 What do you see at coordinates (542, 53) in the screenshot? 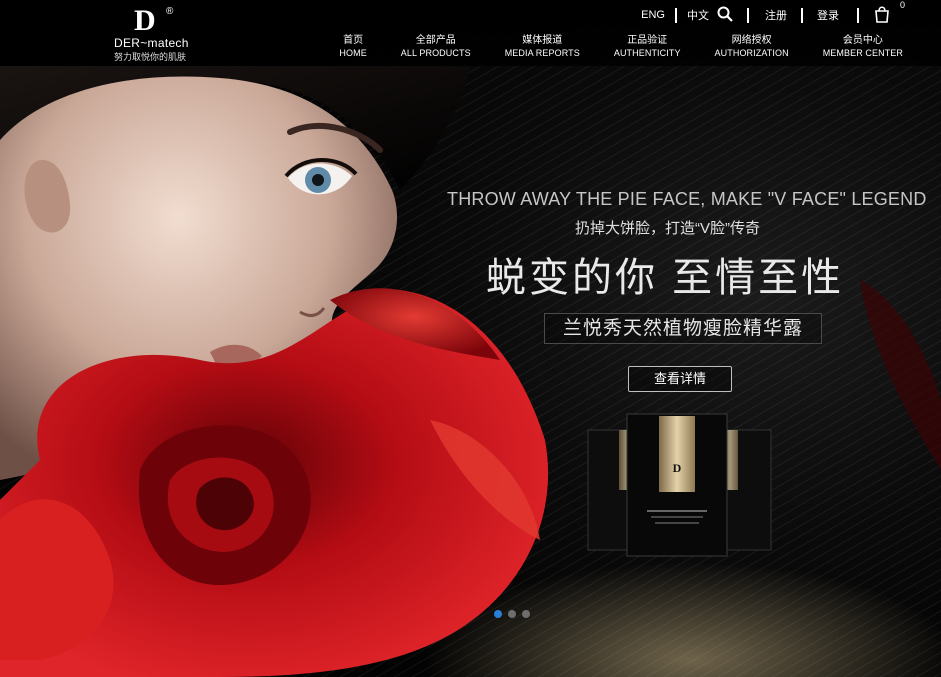
I see `nav-label-en: MEDIA REPORTS` at bounding box center [542, 53].